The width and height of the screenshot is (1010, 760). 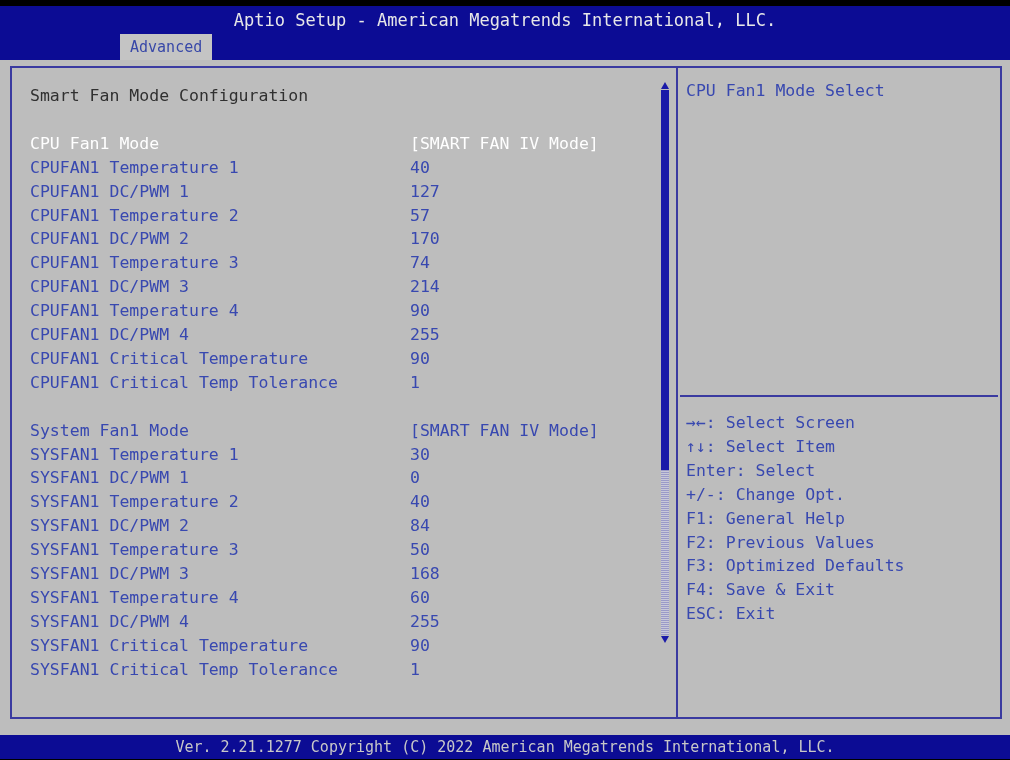 What do you see at coordinates (109, 287) in the screenshot?
I see `setting-label: CPUFAN1 DC/PWM 3` at bounding box center [109, 287].